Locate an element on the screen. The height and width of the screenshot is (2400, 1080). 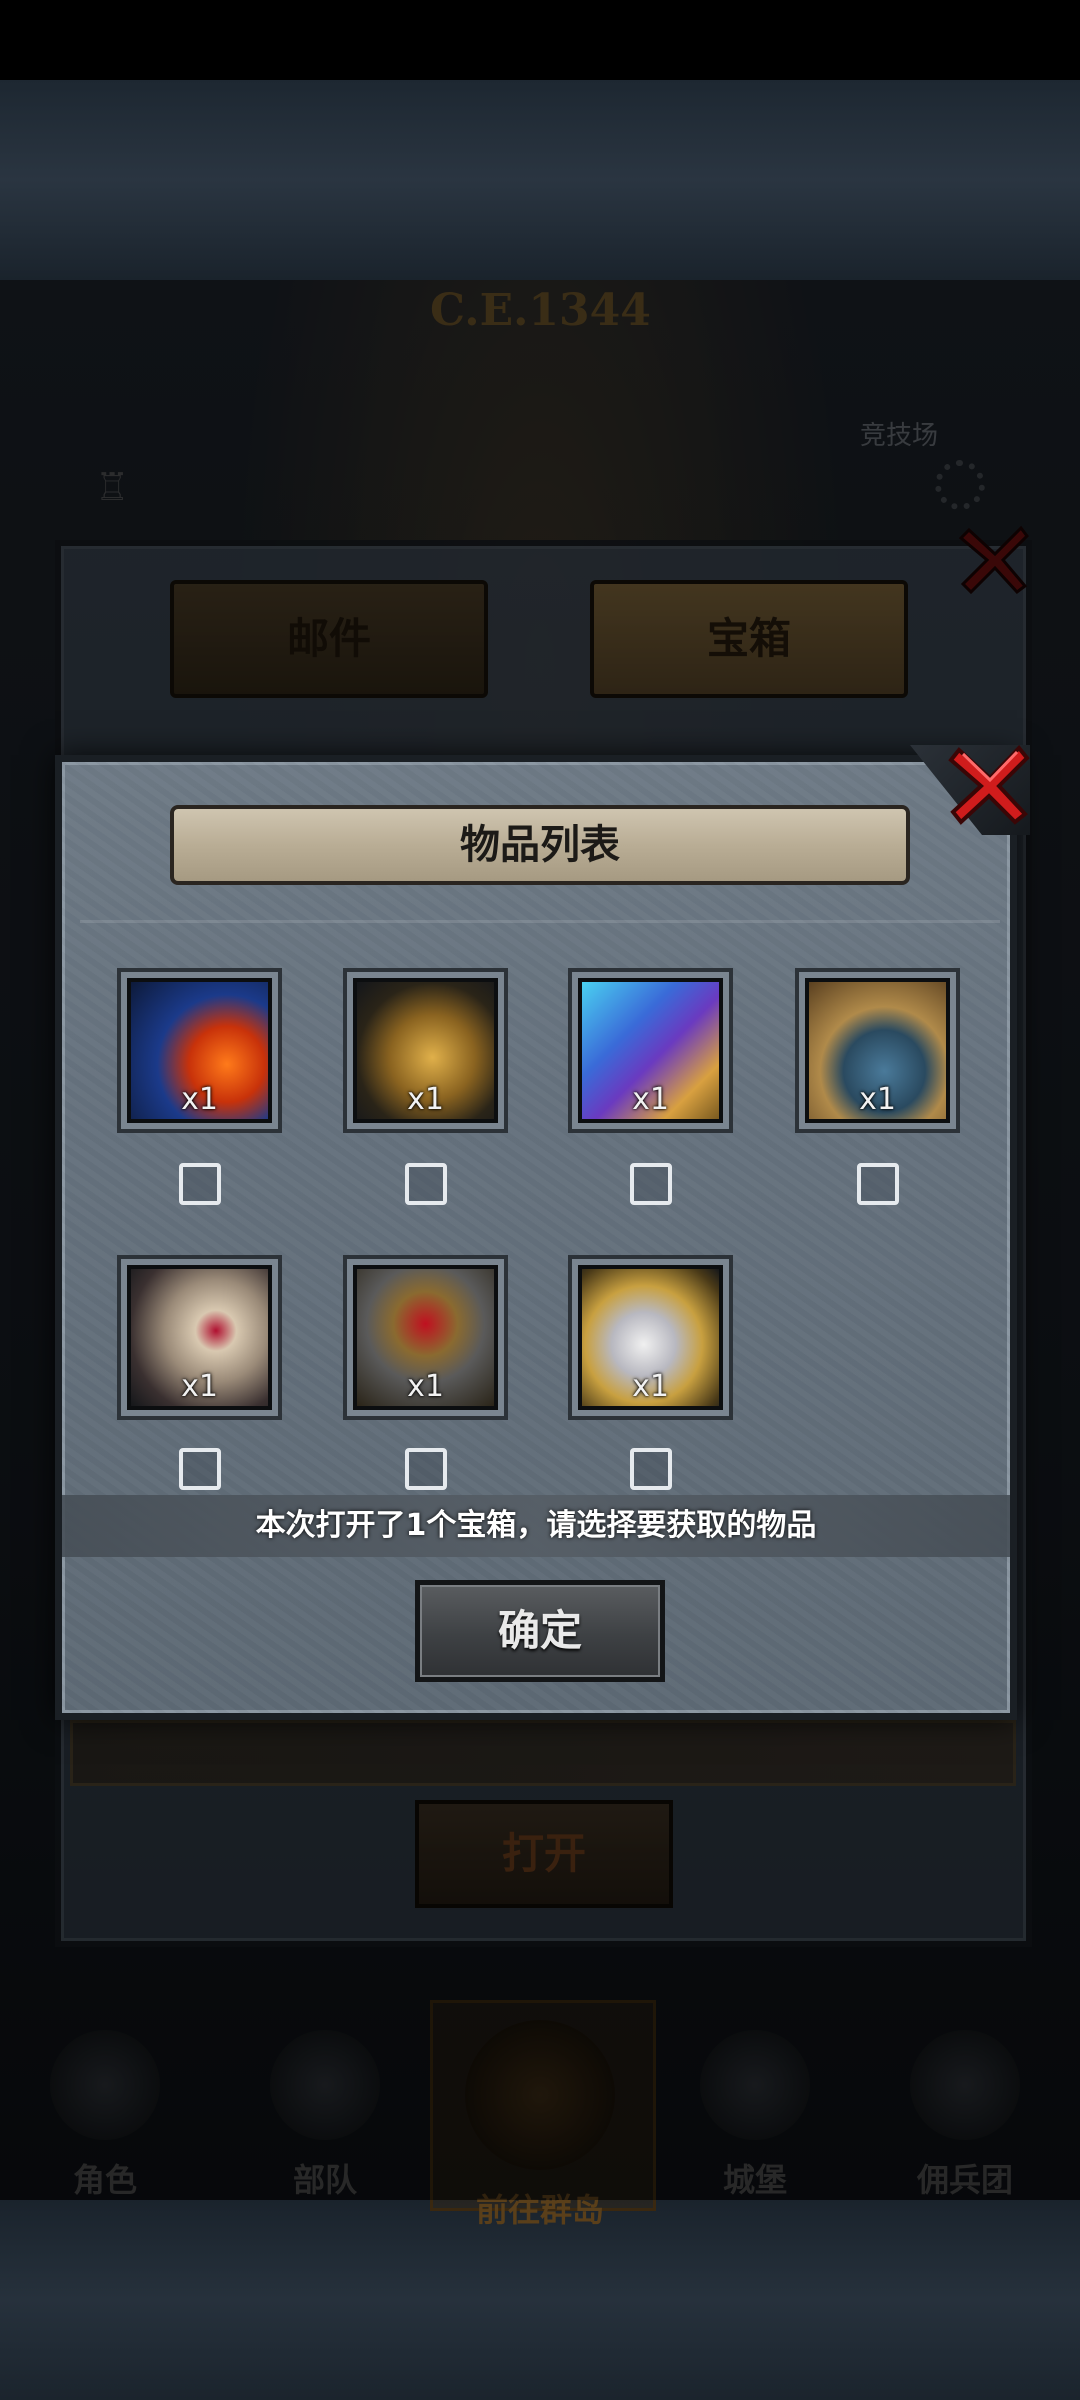
fire-ice-artifact-icon: x1 is located at coordinates (199, 1050).